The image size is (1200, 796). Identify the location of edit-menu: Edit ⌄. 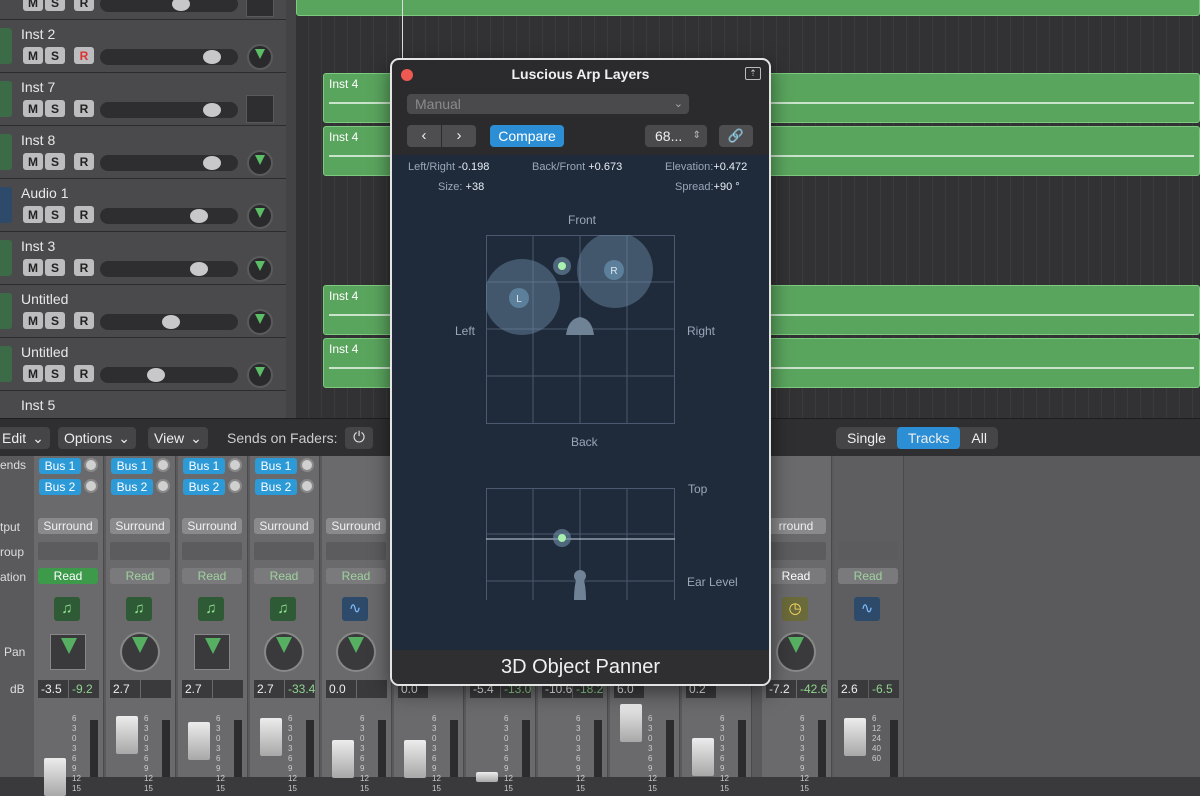
(25, 438).